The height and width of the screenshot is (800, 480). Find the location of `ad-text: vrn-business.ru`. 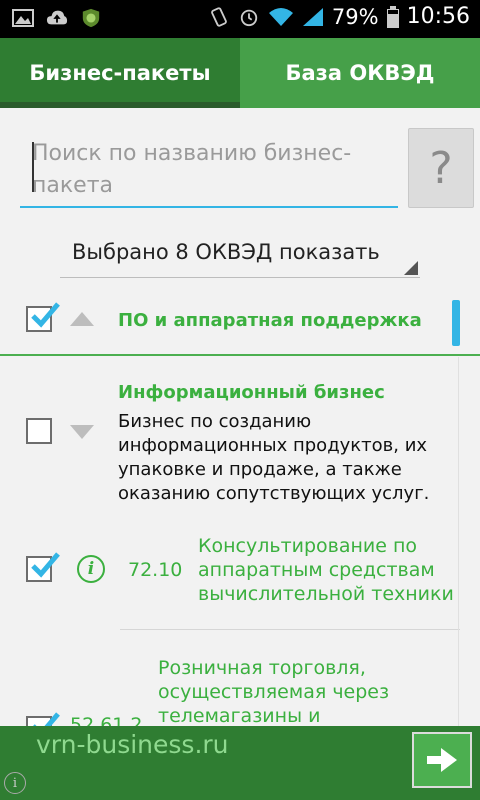

ad-text: vrn-business.ru is located at coordinates (132, 744).